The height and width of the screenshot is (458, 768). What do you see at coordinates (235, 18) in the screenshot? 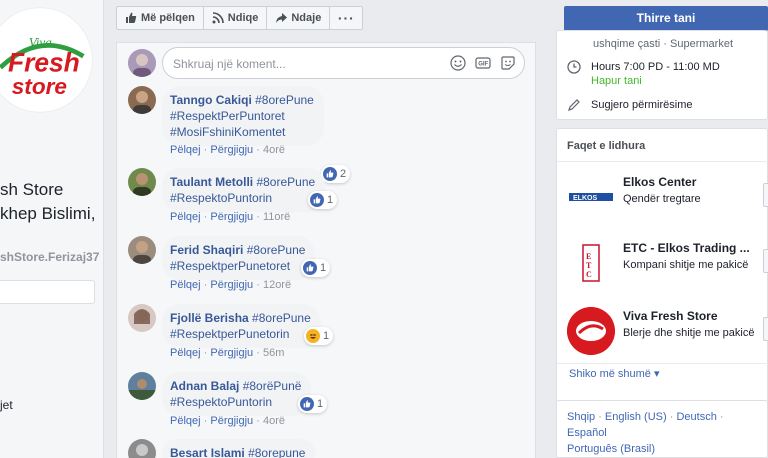
I see `follow-button: Ndiqe` at bounding box center [235, 18].